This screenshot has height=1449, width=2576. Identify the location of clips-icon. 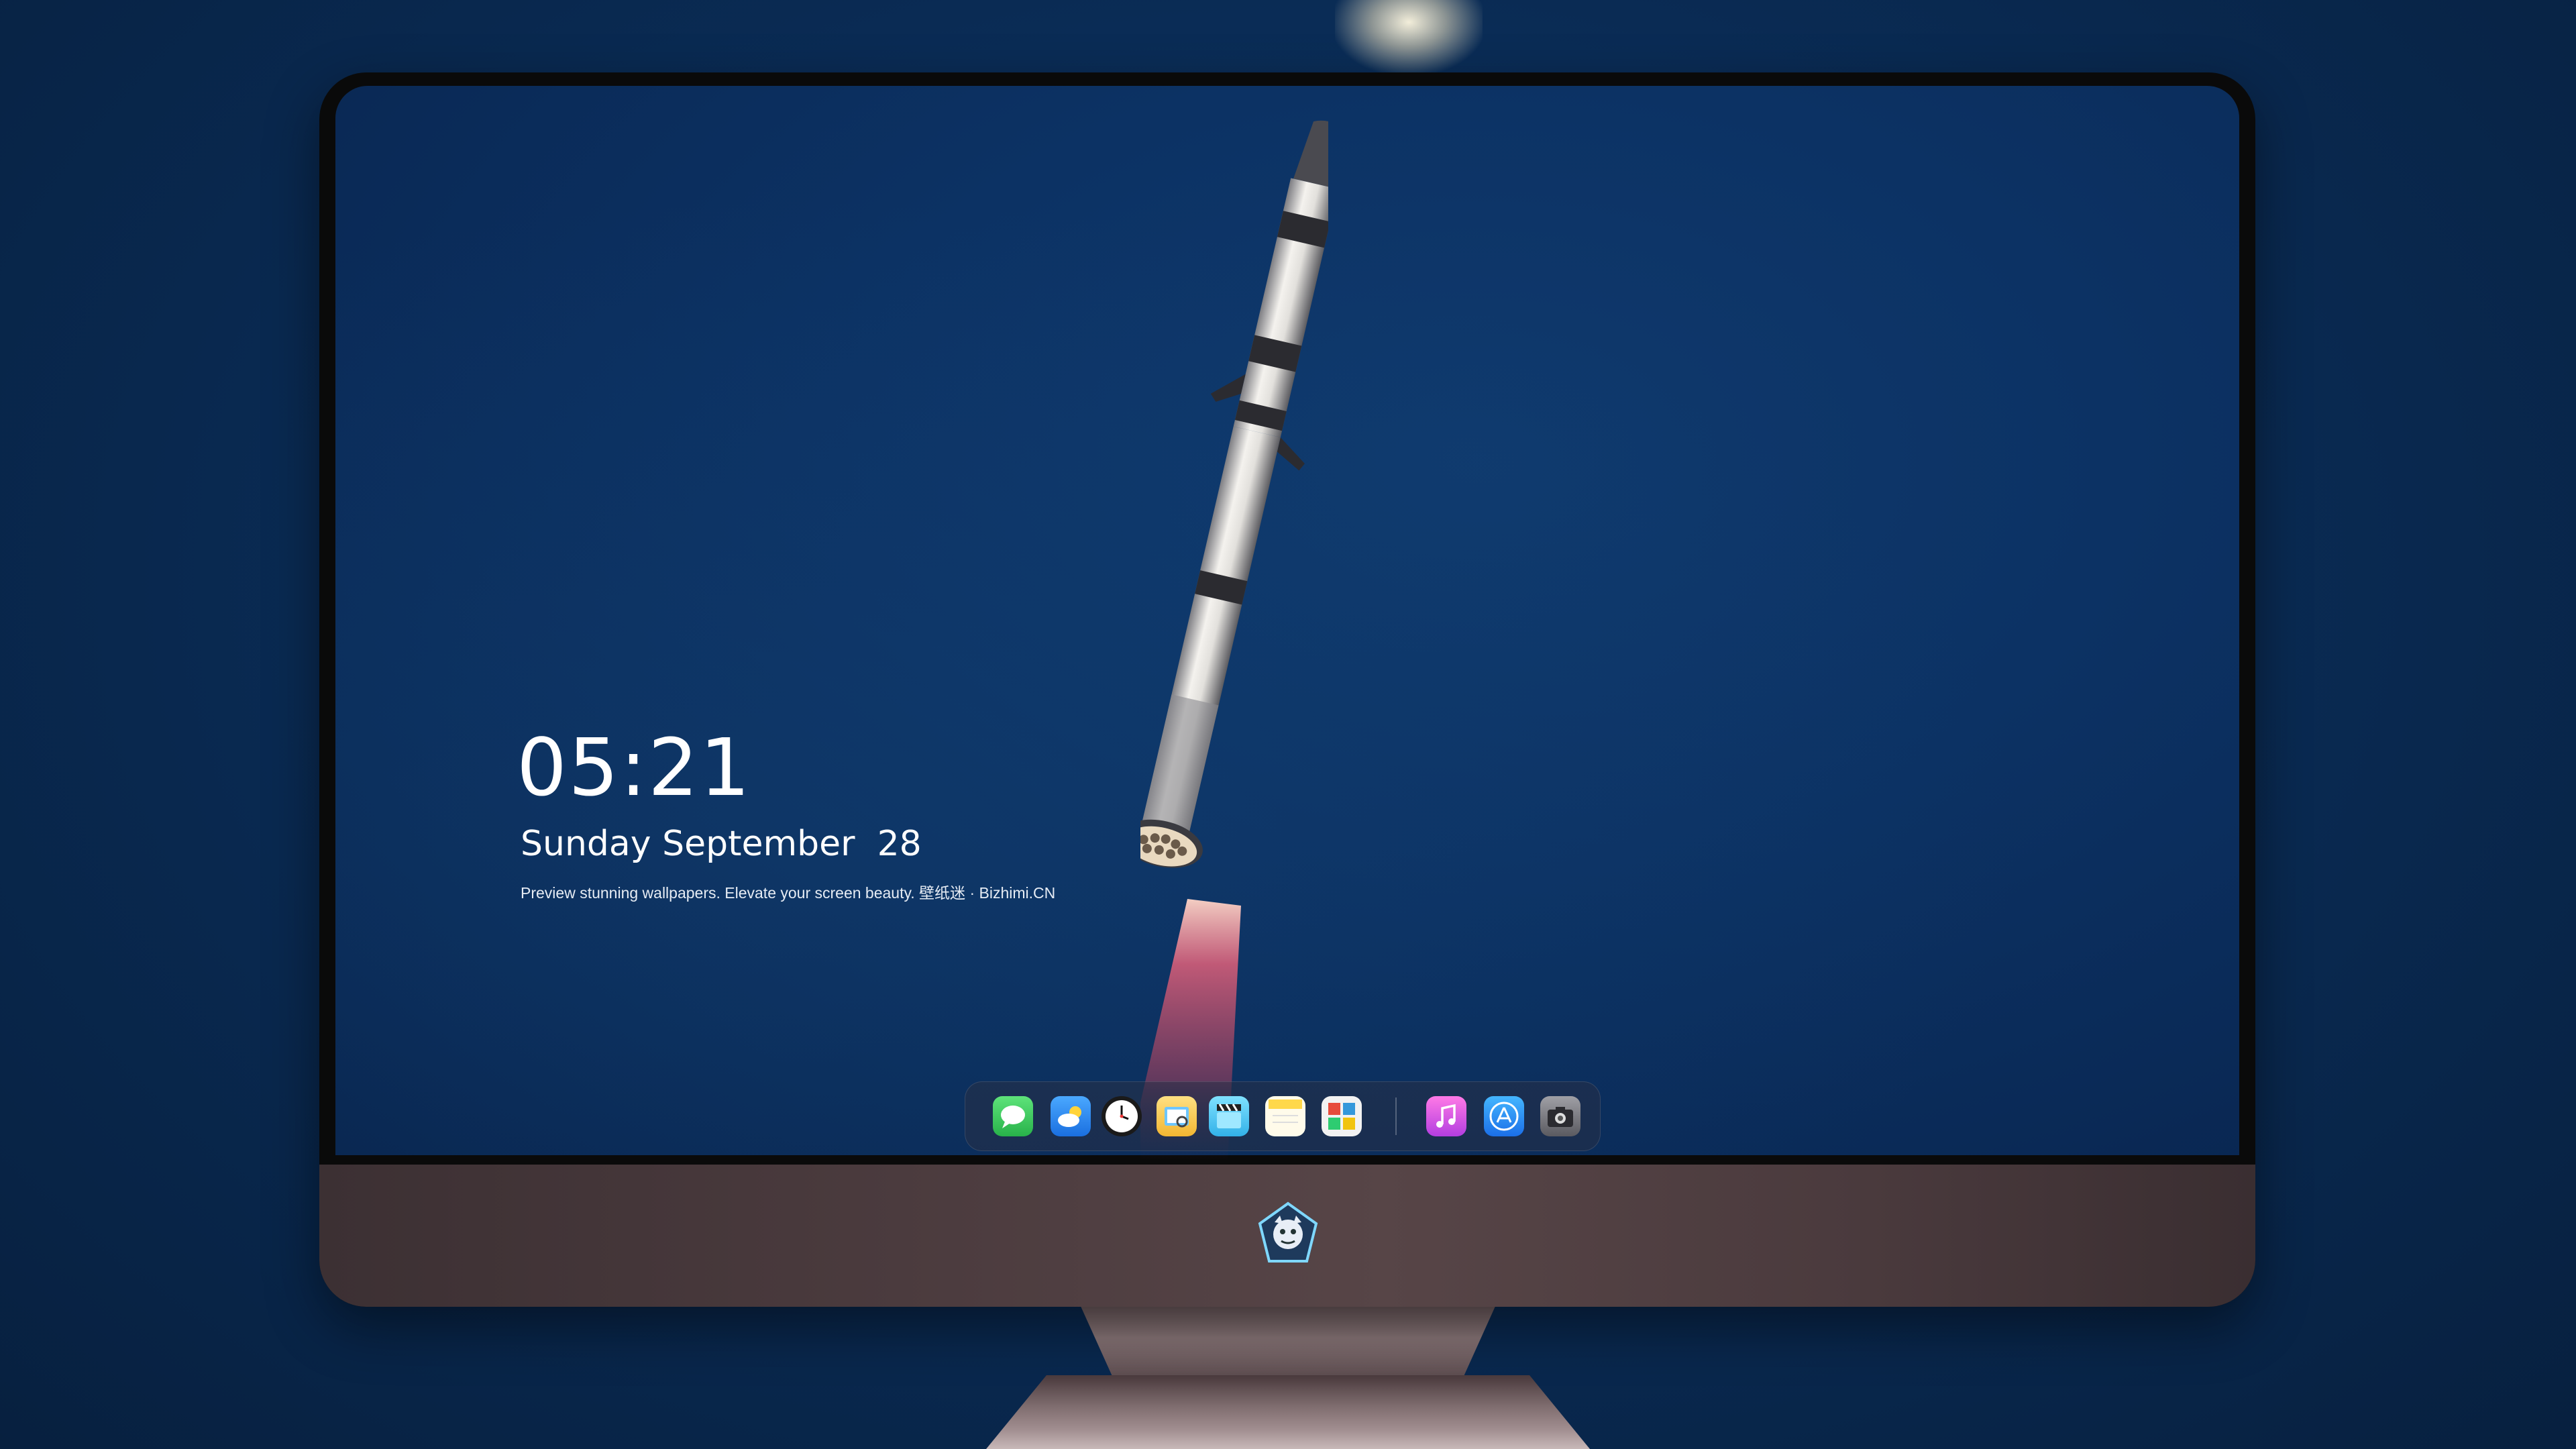
(1229, 1116).